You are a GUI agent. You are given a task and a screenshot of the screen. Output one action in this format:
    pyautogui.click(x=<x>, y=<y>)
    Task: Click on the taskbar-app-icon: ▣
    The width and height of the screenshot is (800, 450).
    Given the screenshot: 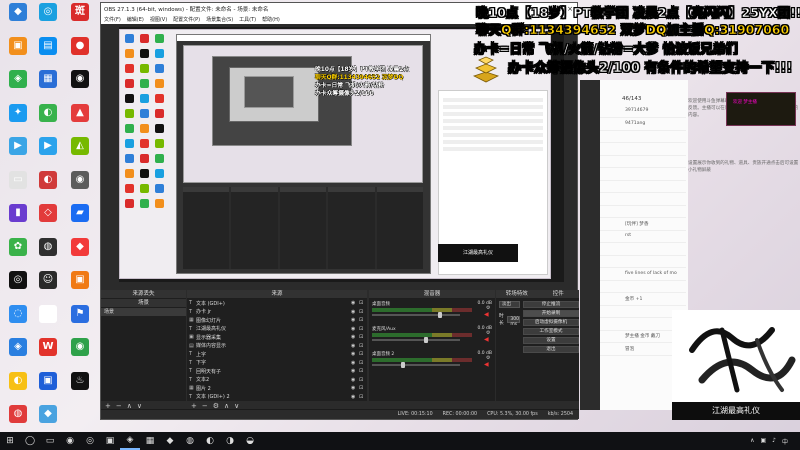 What is the action you would take?
    pyautogui.click(x=110, y=441)
    